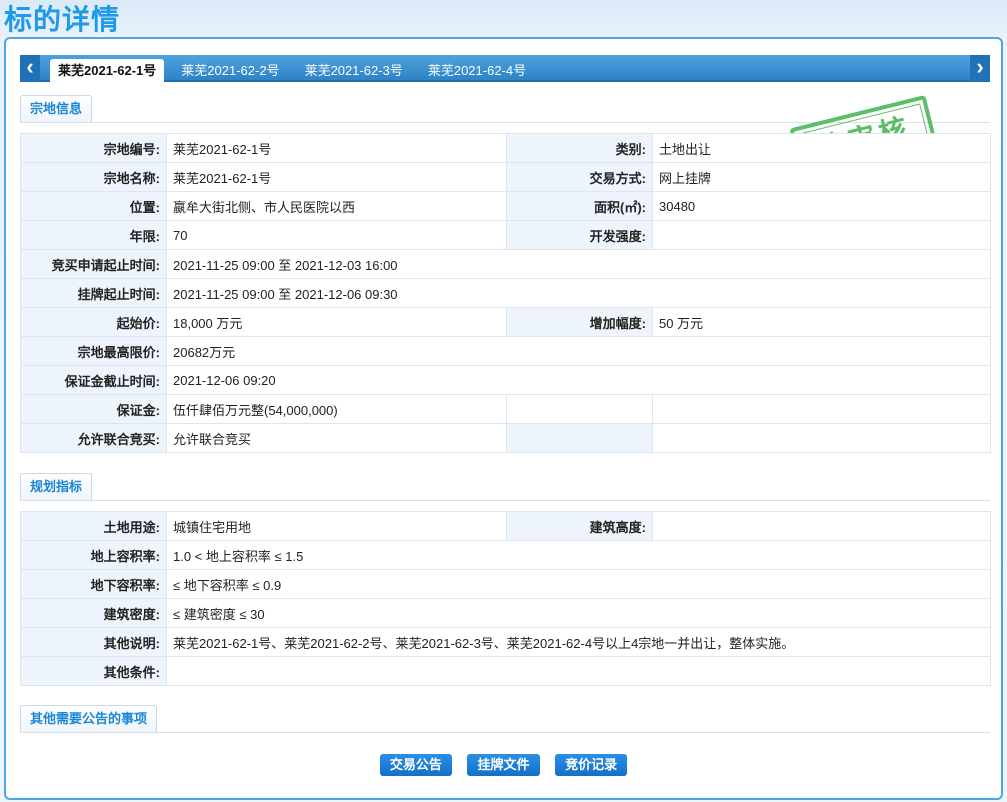  I want to click on field-label: 开发强度:, so click(579, 235).